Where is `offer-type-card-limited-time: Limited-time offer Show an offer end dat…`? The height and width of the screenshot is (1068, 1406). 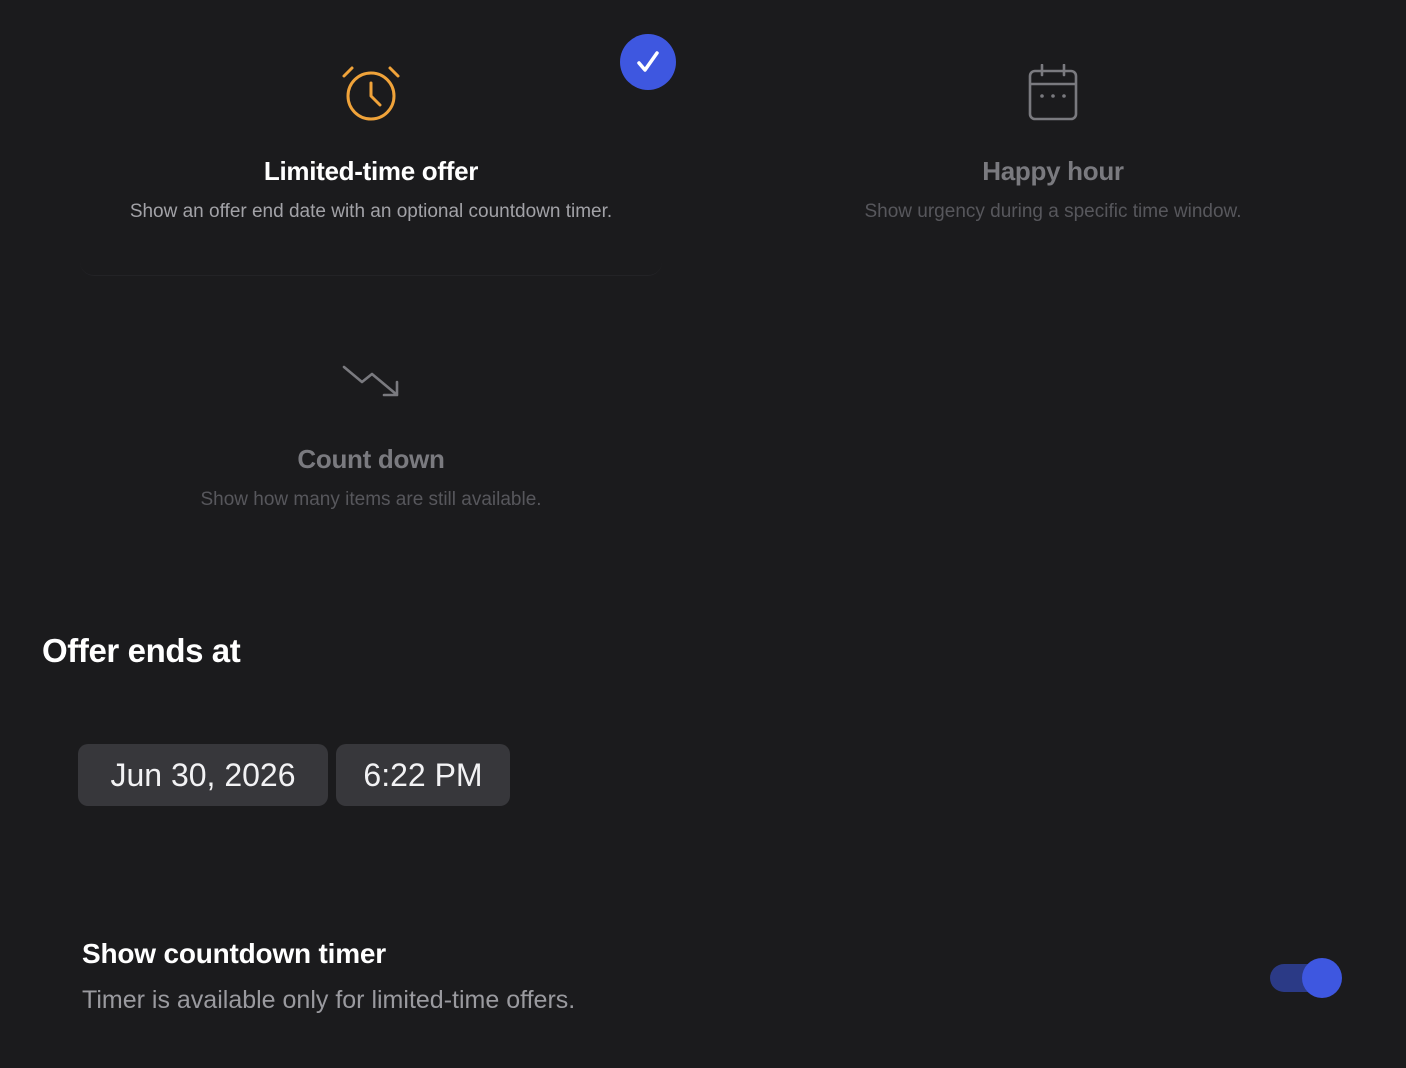 offer-type-card-limited-time: Limited-time offer Show an offer end dat… is located at coordinates (371, 153).